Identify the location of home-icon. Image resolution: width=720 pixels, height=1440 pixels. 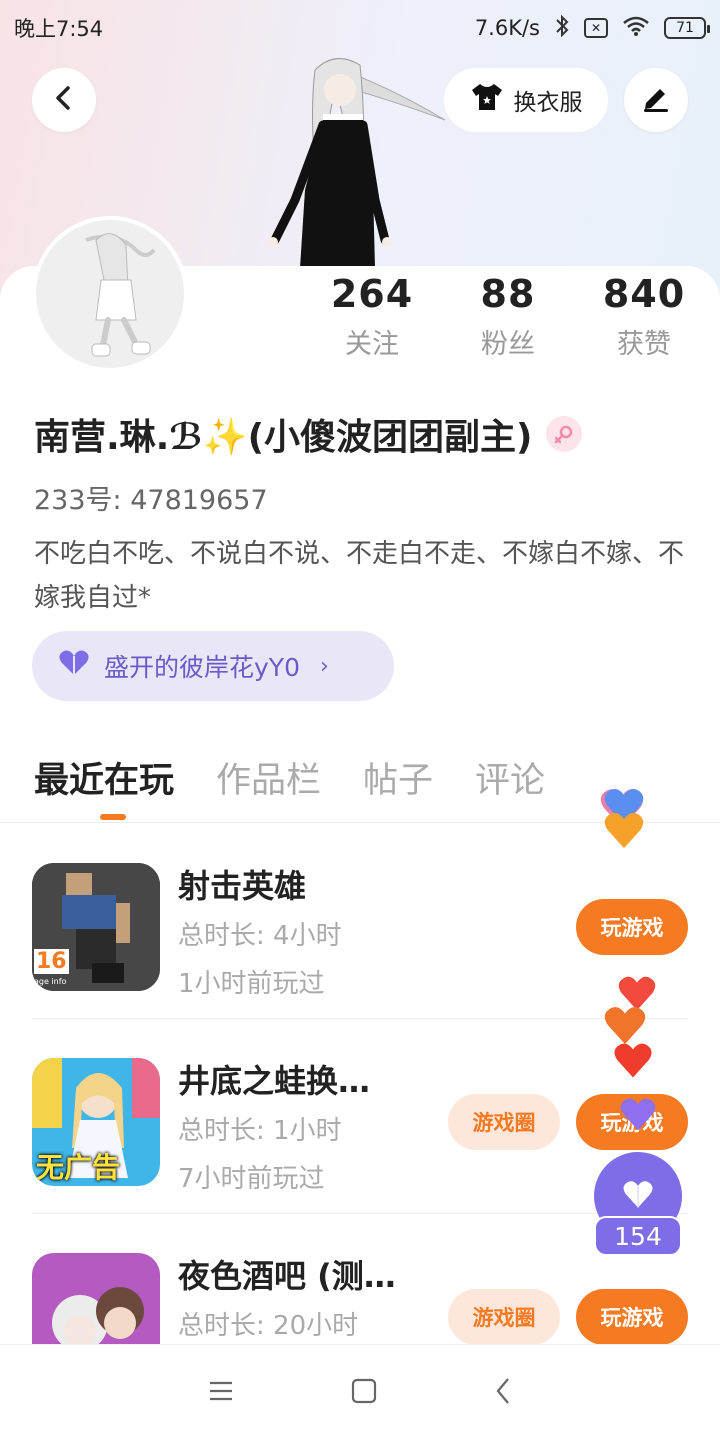
(364, 1393).